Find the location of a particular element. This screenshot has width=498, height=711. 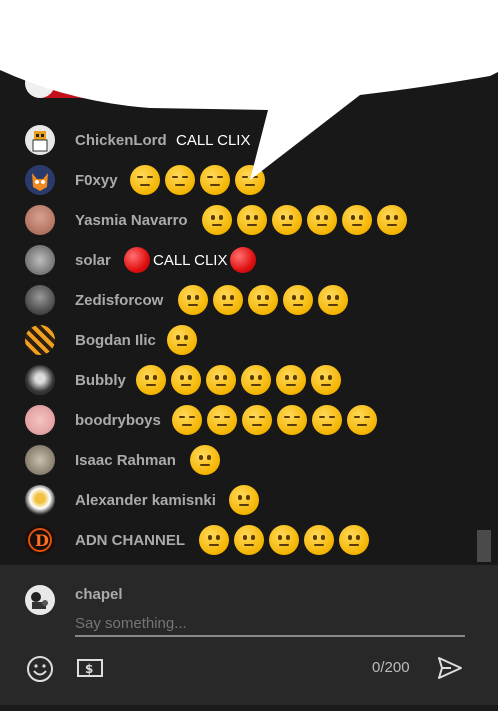

chat-message: Yasmia Navarro is located at coordinates (235, 220).